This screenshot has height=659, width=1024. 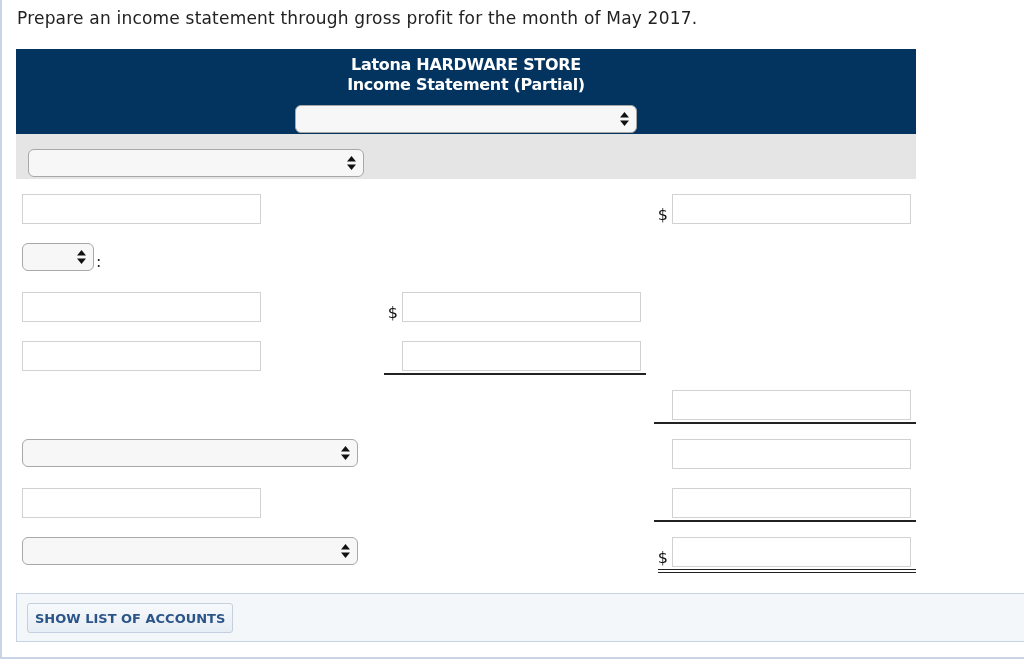 What do you see at coordinates (466, 85) in the screenshot?
I see `statement-title: Income Statement (Partial)` at bounding box center [466, 85].